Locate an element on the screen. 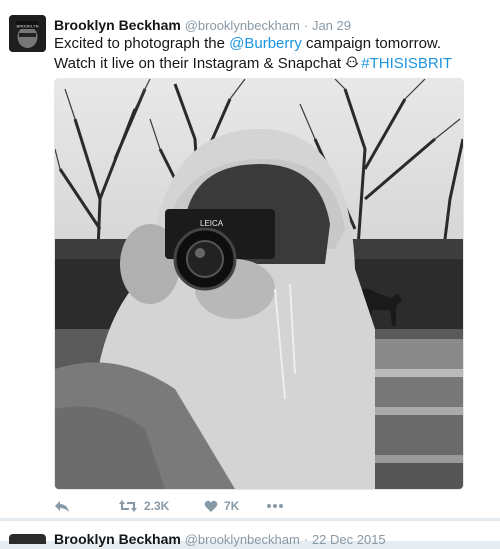  next-author-handle: @brooklynbeckham is located at coordinates (242, 539).